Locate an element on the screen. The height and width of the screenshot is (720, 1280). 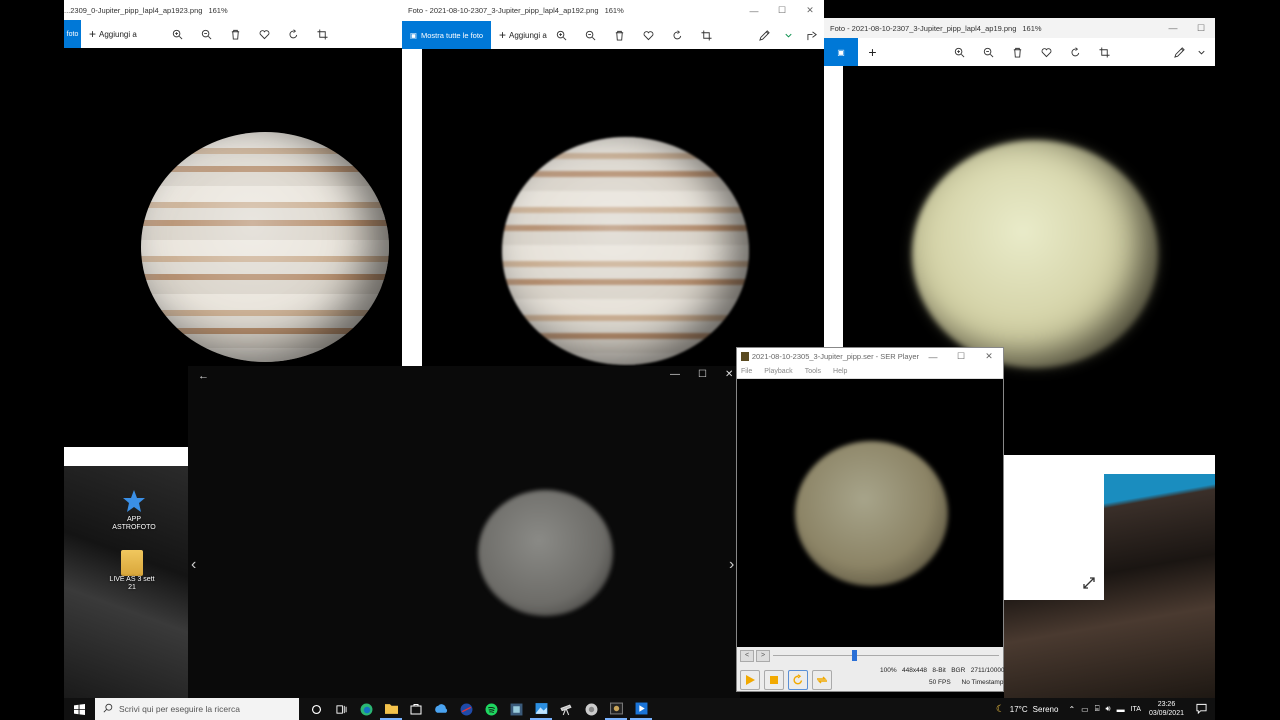
status-fps: 50 FPS is located at coordinates (940, 682).